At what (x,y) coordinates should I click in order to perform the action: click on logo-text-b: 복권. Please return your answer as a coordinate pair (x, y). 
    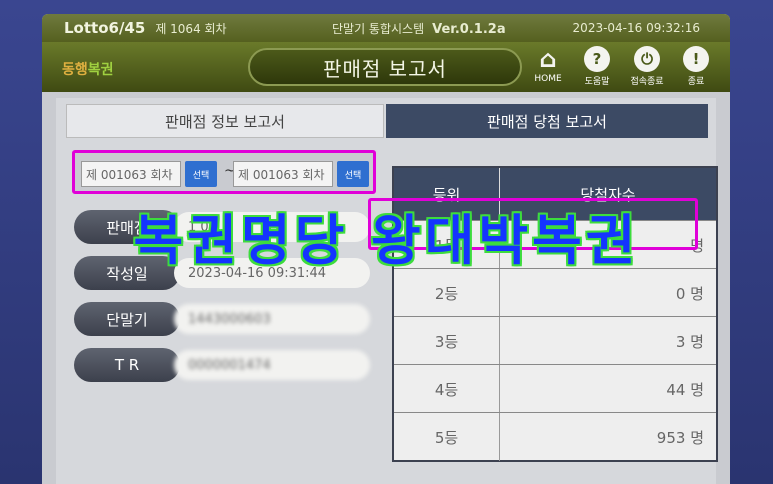
    Looking at the image, I should click on (100, 70).